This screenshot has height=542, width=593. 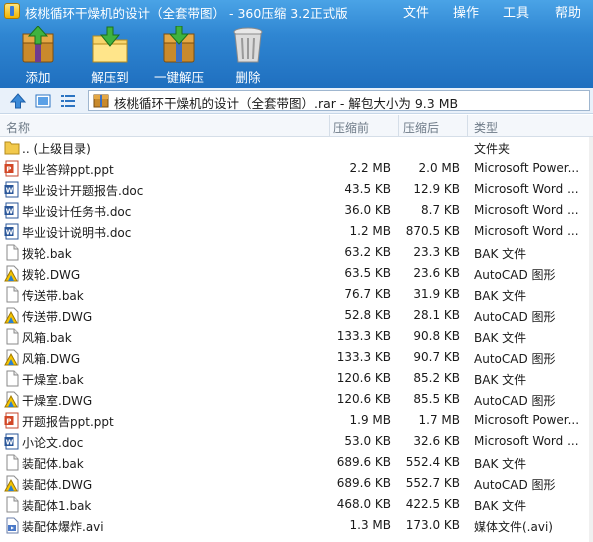 What do you see at coordinates (8, 170) in the screenshot?
I see `svg-text: P` at bounding box center [8, 170].